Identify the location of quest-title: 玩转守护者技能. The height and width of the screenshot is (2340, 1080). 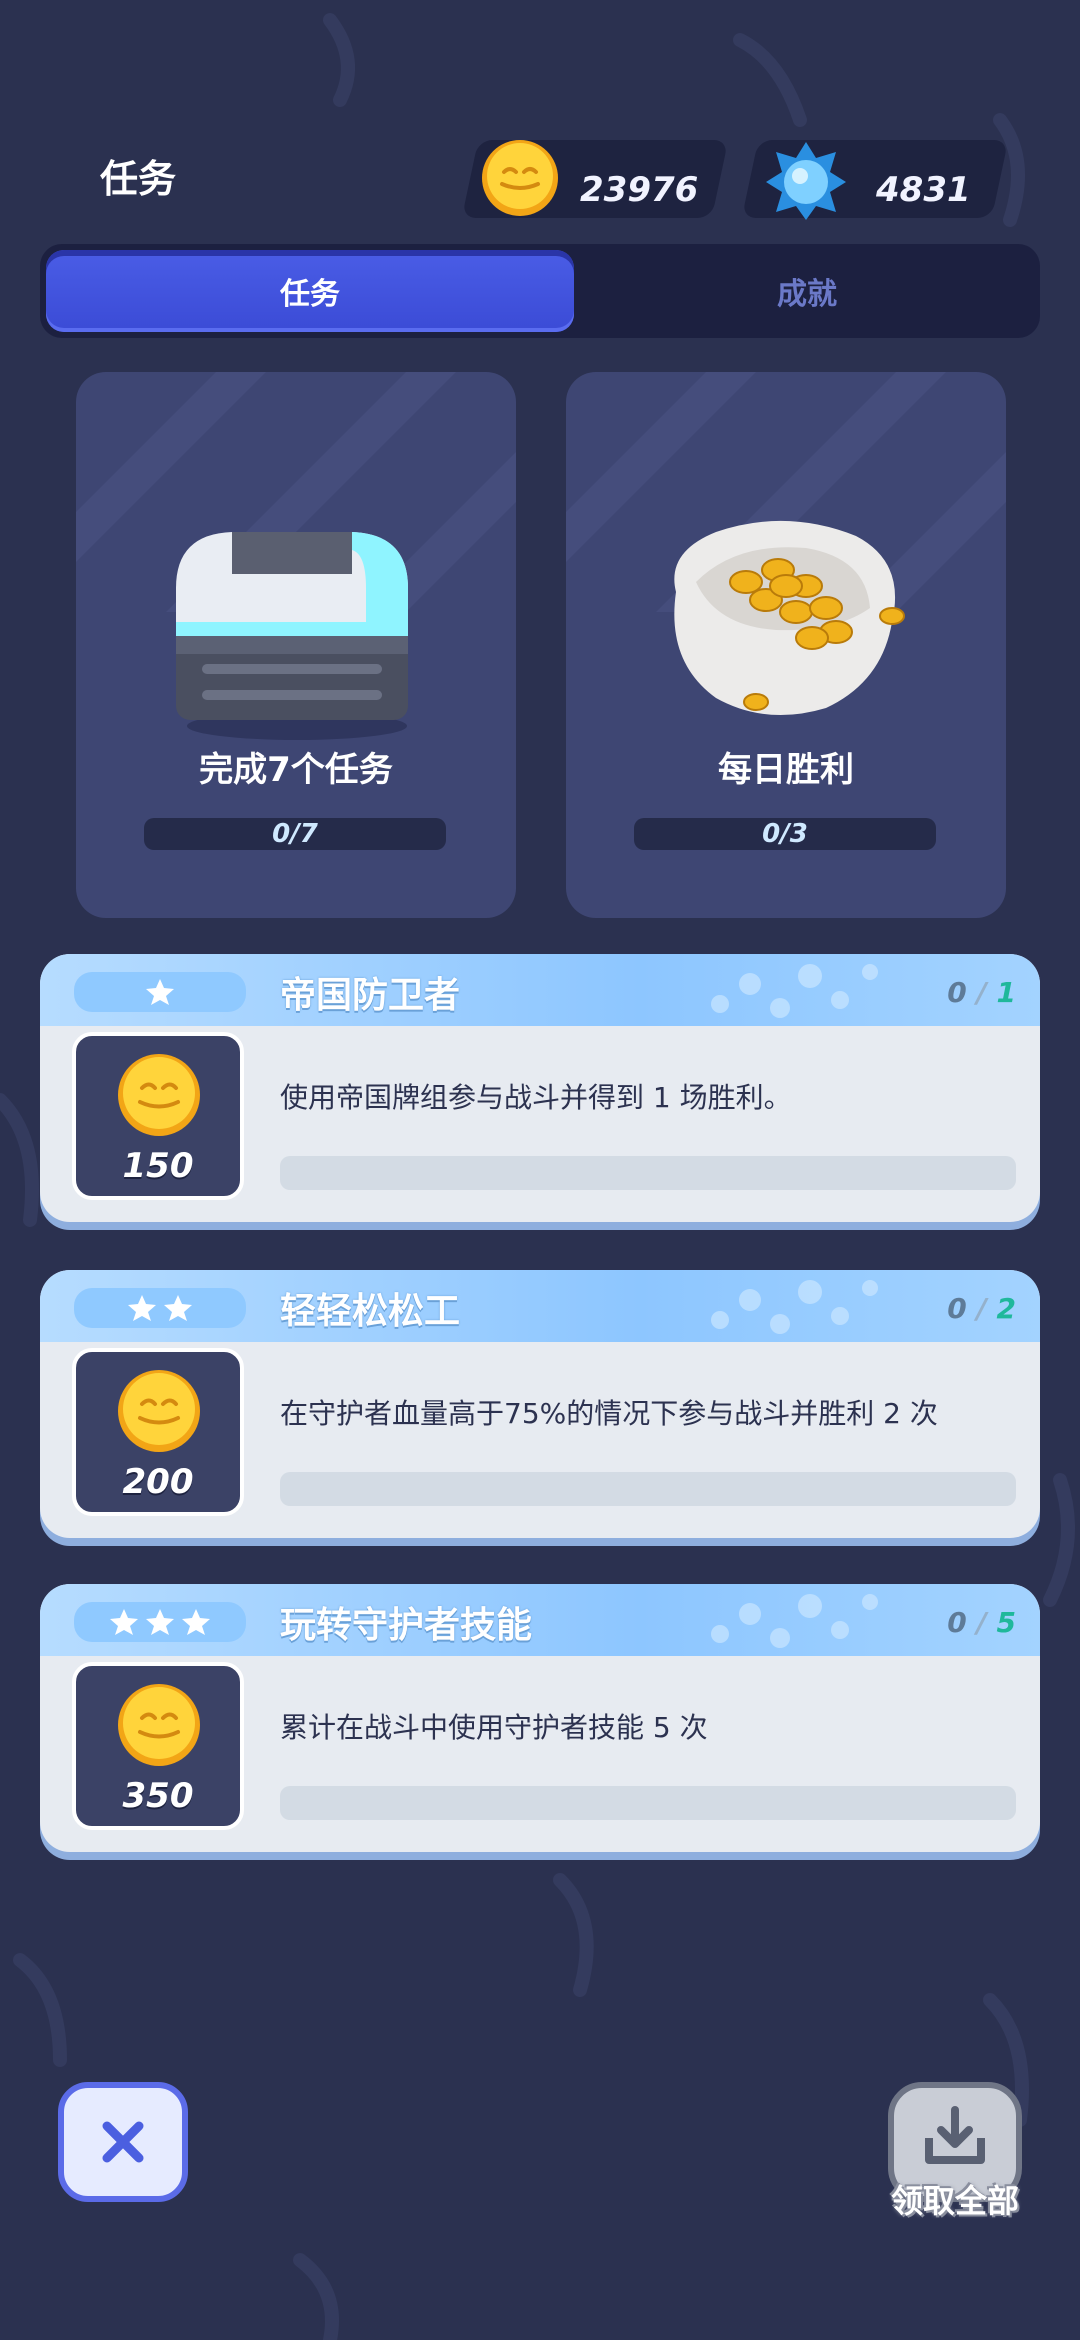
(406, 1625).